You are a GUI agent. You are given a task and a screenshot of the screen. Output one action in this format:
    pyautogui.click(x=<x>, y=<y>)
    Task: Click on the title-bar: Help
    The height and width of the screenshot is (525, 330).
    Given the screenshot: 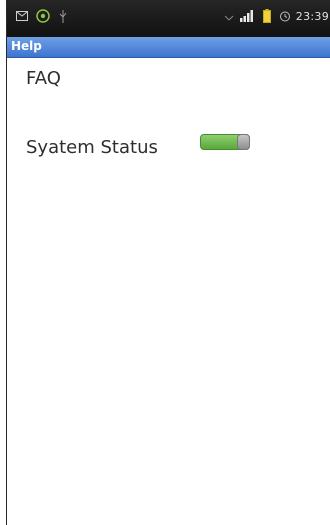 What is the action you would take?
    pyautogui.click(x=168, y=47)
    